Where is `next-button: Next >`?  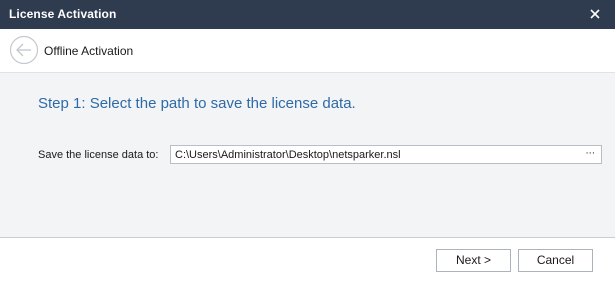
next-button: Next > is located at coordinates (473, 260).